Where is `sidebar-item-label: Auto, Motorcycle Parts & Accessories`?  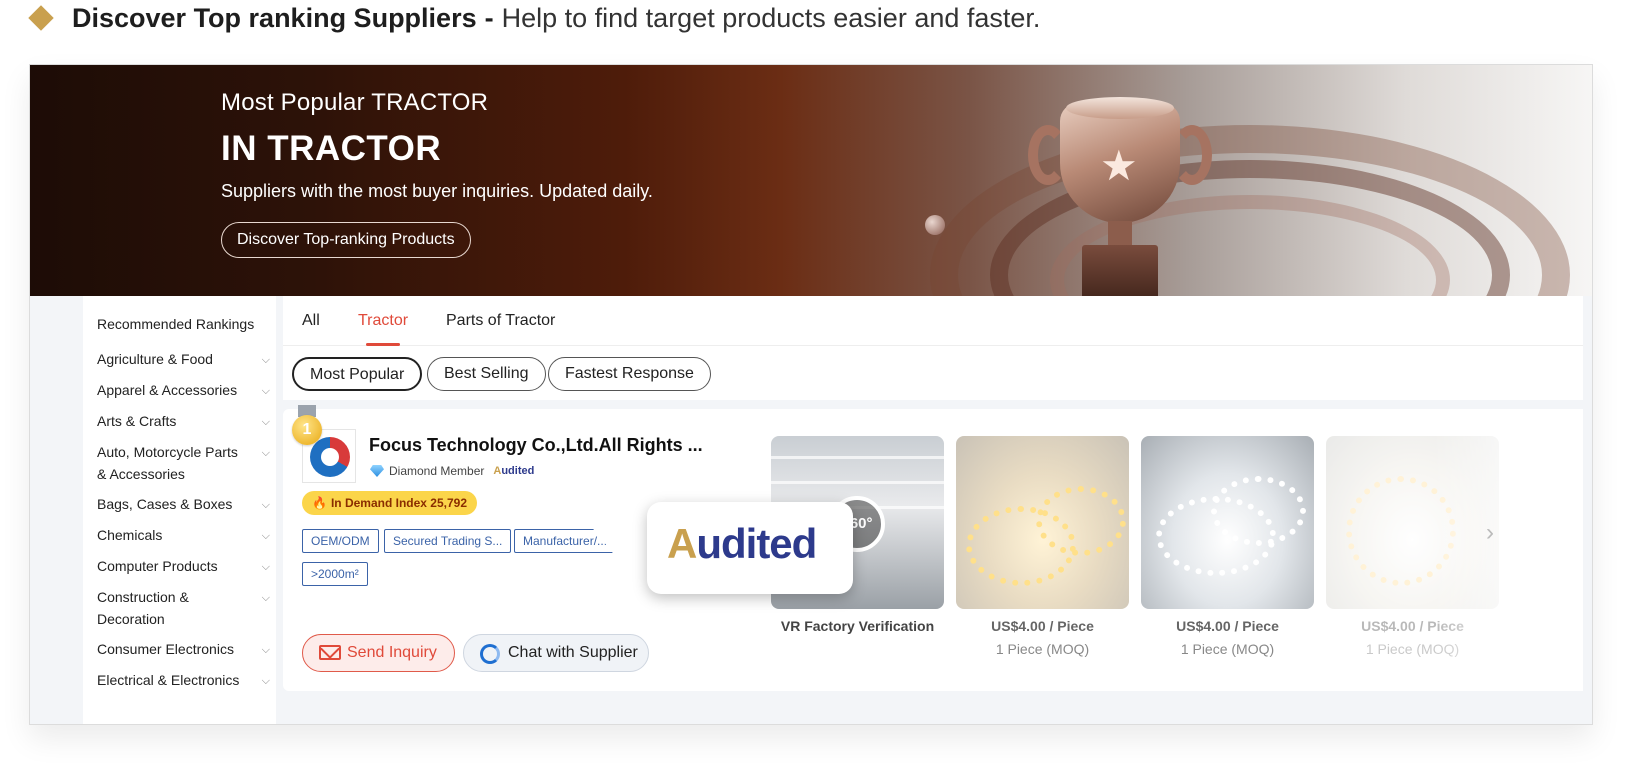
sidebar-item-label: Auto, Motorcycle Parts & Accessories is located at coordinates (167, 463).